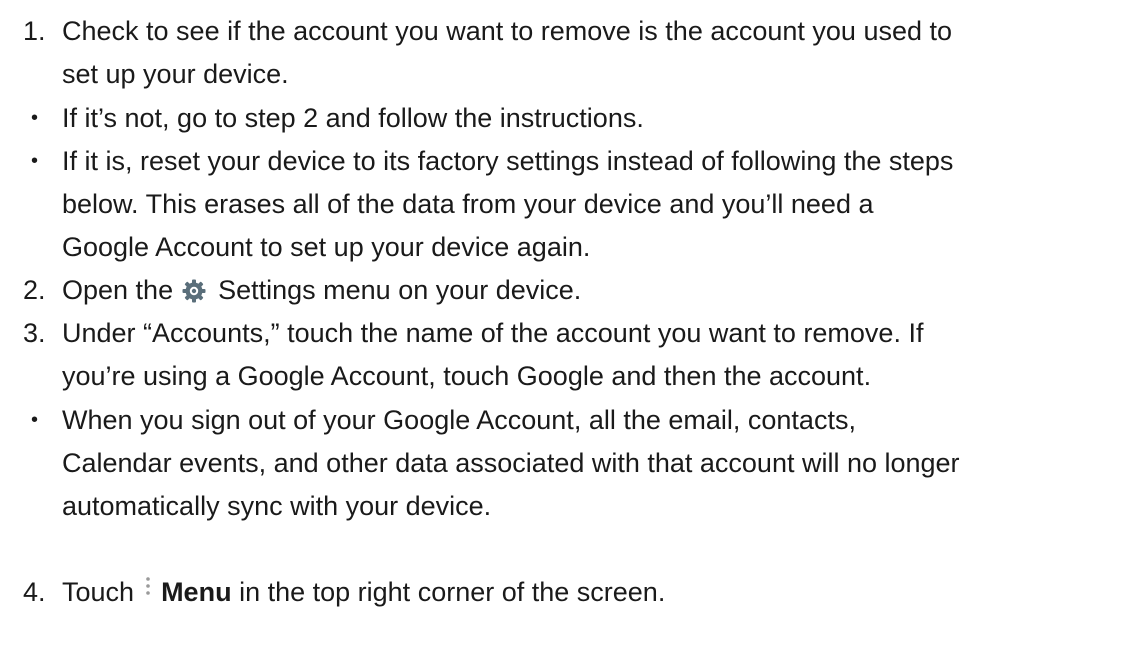 Image resolution: width=1126 pixels, height=653 pixels. Describe the element at coordinates (148, 585) in the screenshot. I see `overflow-menu-icon` at that location.